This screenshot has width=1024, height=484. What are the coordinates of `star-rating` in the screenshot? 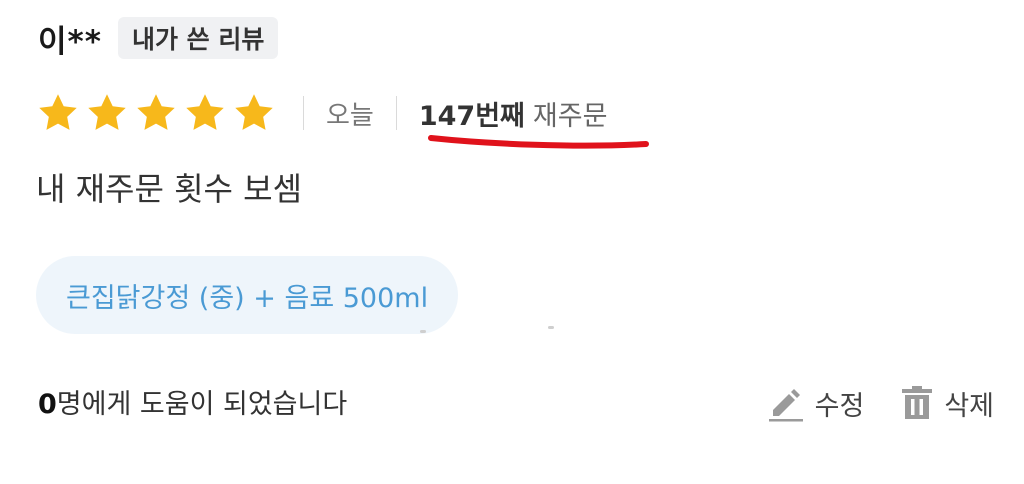 It's located at (158, 113).